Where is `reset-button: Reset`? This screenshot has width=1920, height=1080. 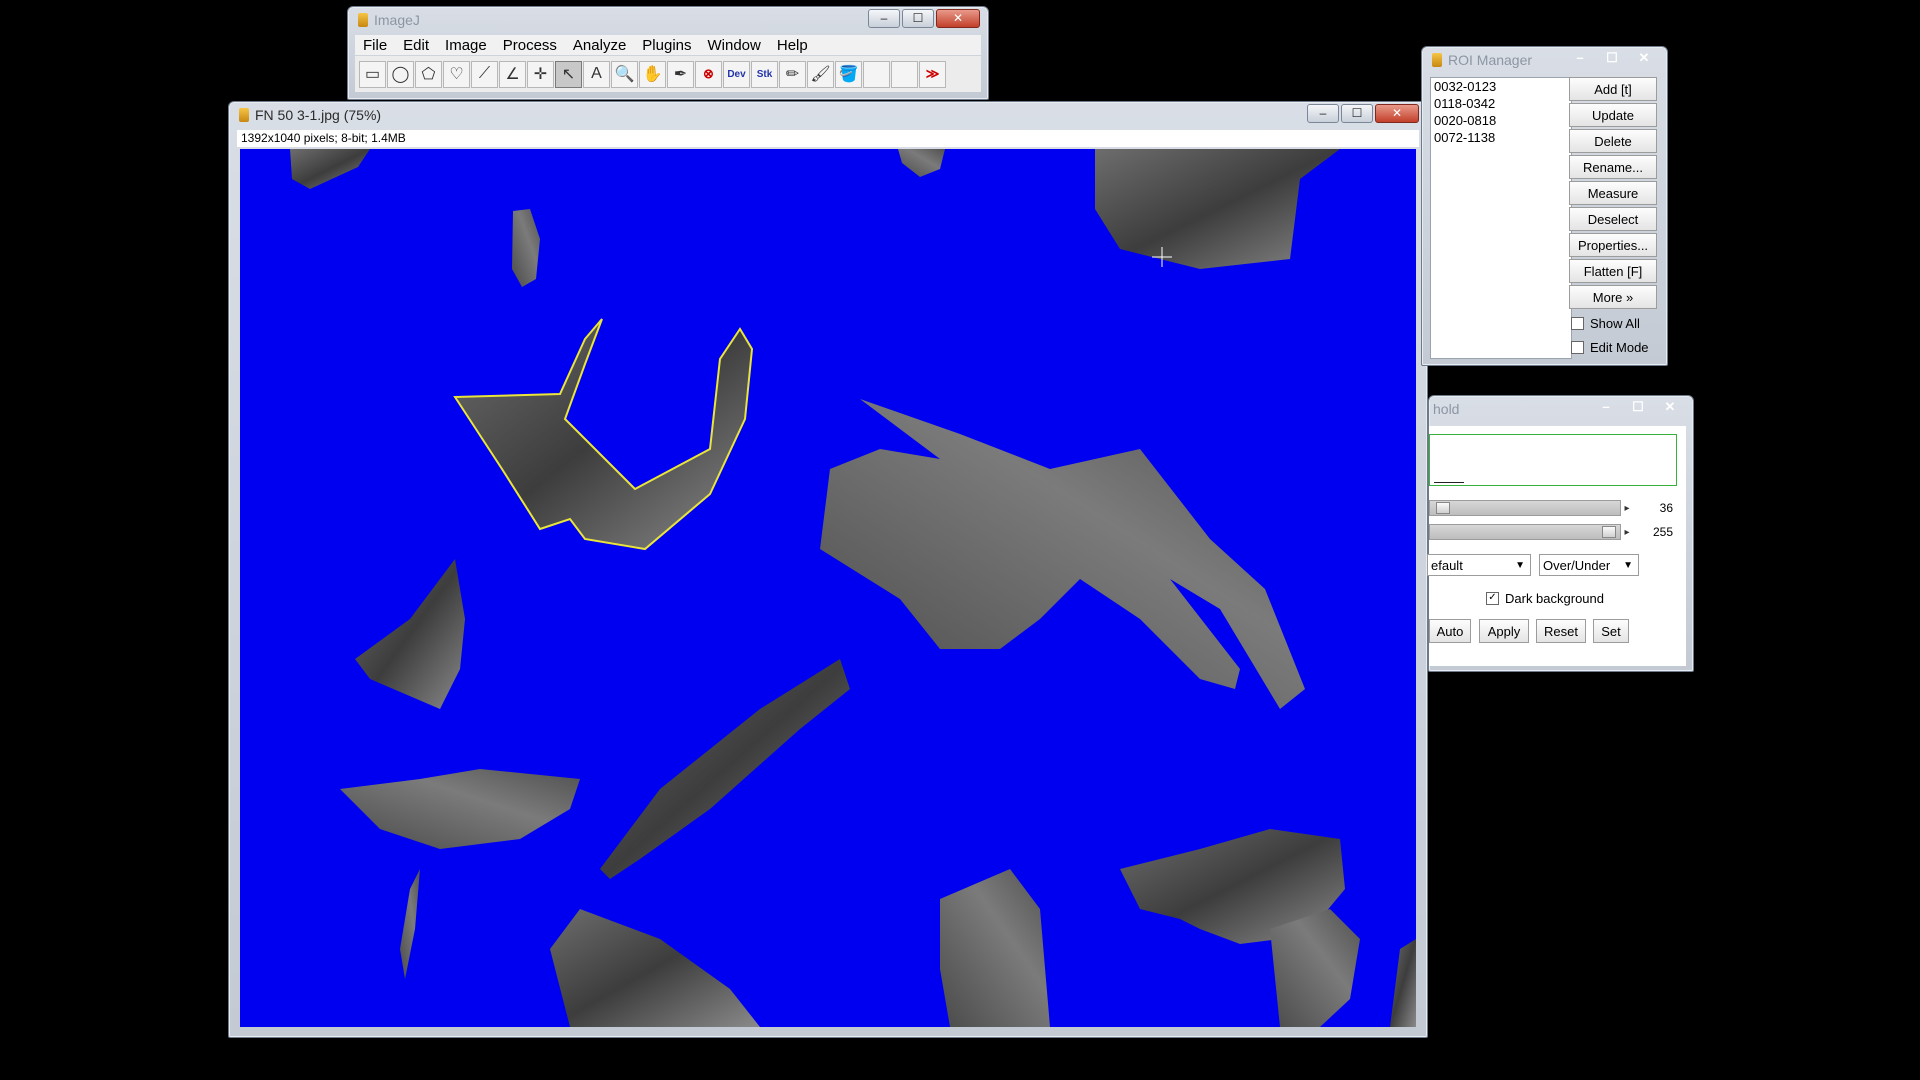 reset-button: Reset is located at coordinates (1561, 631).